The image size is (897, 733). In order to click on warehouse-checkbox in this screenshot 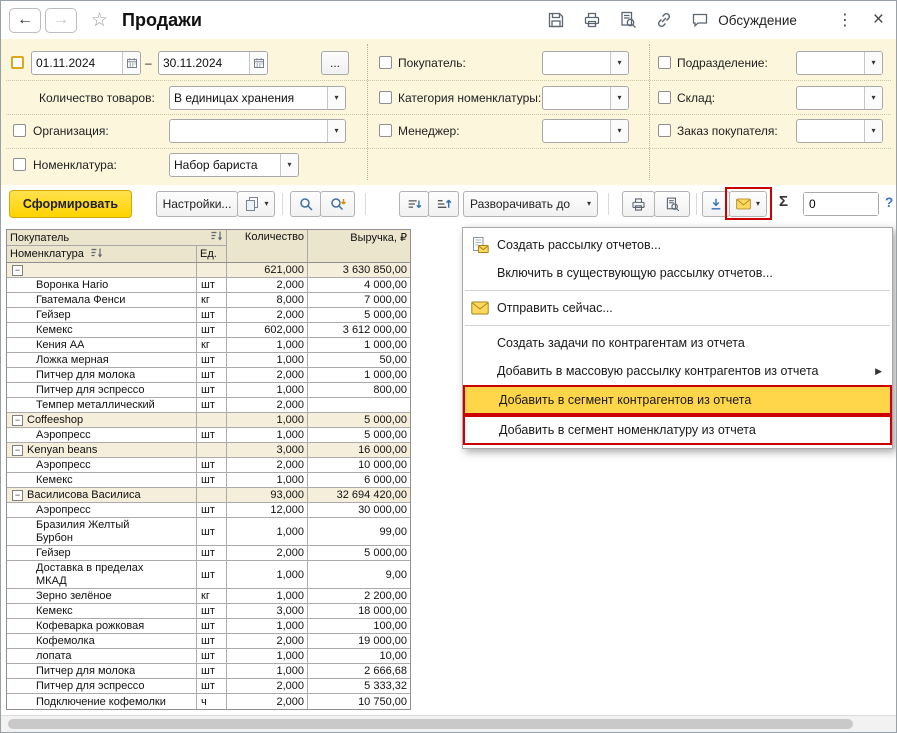, I will do `click(664, 97)`.